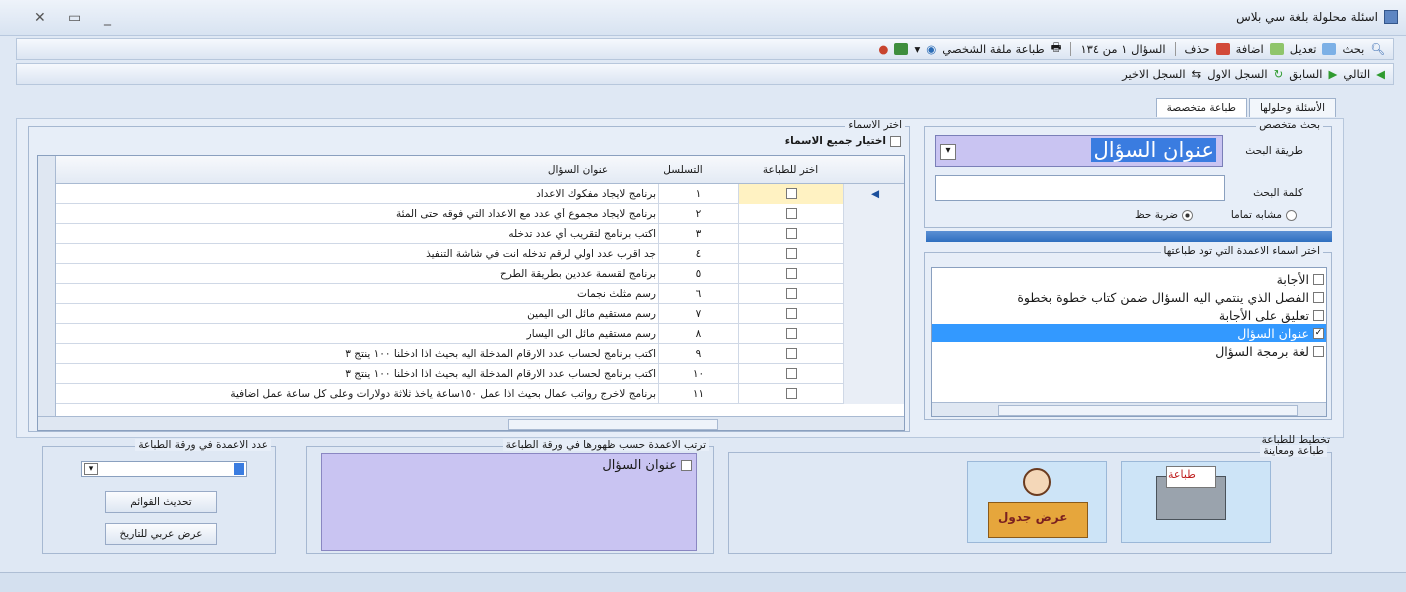 This screenshot has height=592, width=1406. Describe the element at coordinates (843, 141) in the screenshot. I see `select-all-row: اختيار جميع الاسماء` at that location.